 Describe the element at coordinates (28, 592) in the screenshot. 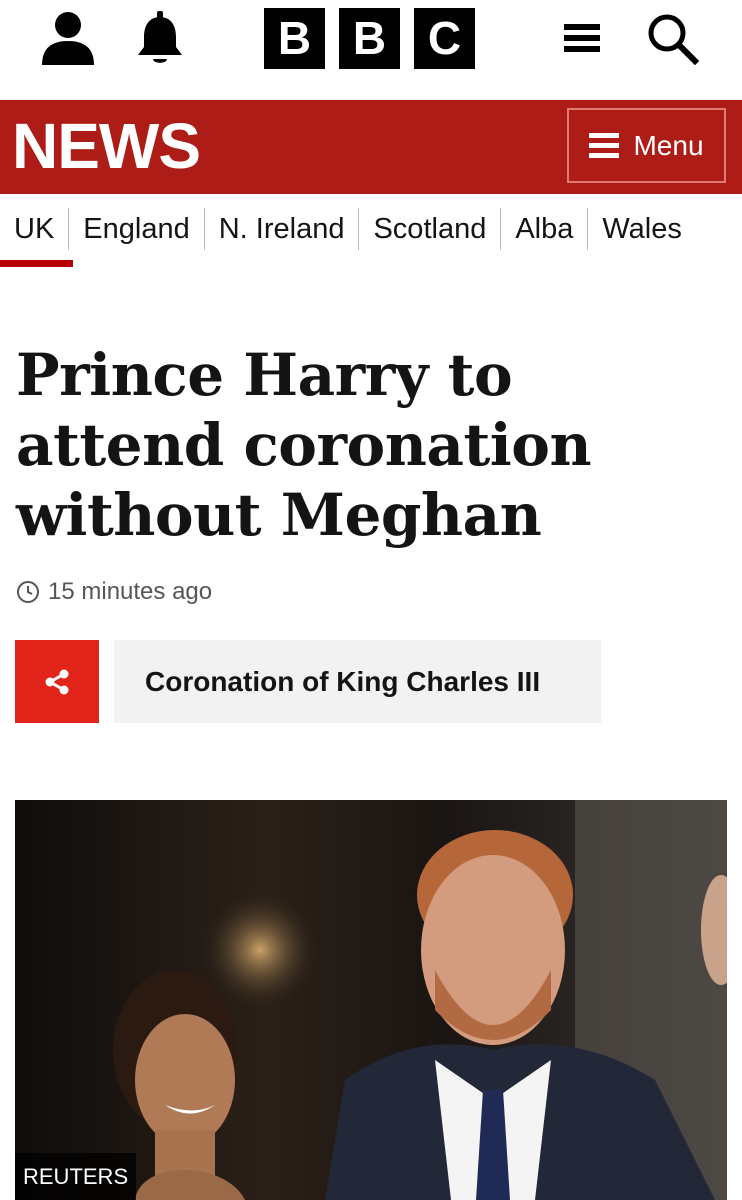

I see `clock-icon` at that location.